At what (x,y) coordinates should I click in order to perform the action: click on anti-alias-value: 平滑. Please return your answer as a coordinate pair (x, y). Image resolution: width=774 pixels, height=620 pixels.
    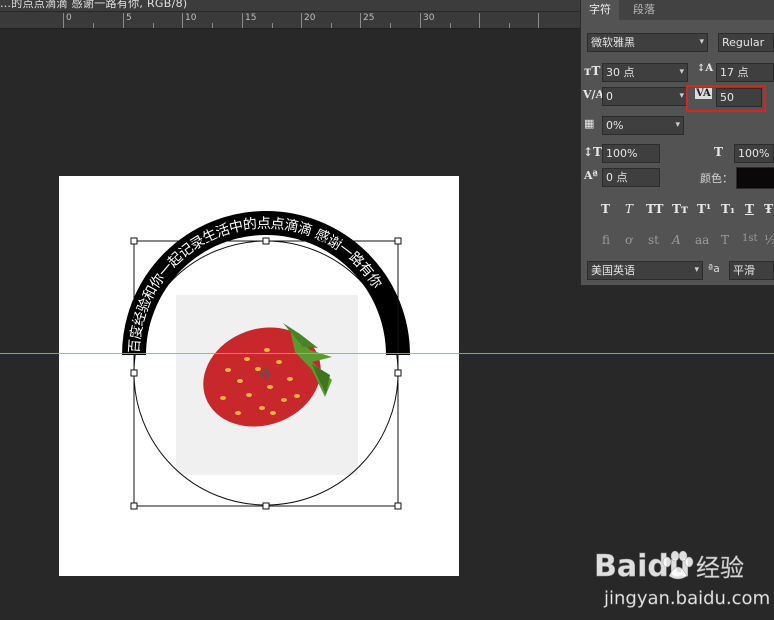
    Looking at the image, I should click on (744, 270).